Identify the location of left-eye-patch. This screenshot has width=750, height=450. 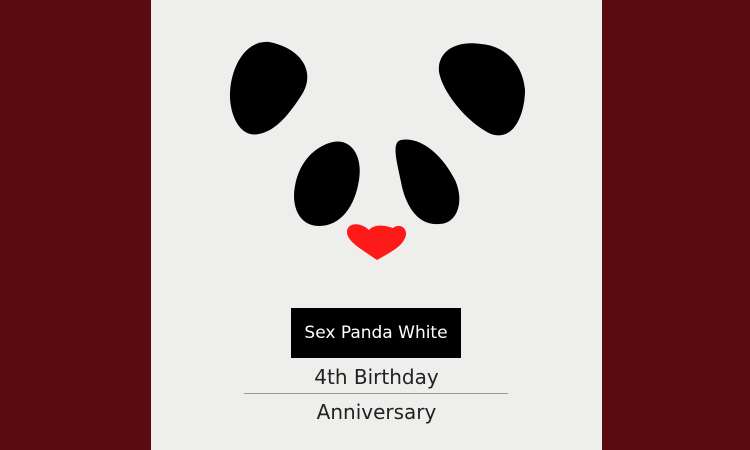
(327, 183).